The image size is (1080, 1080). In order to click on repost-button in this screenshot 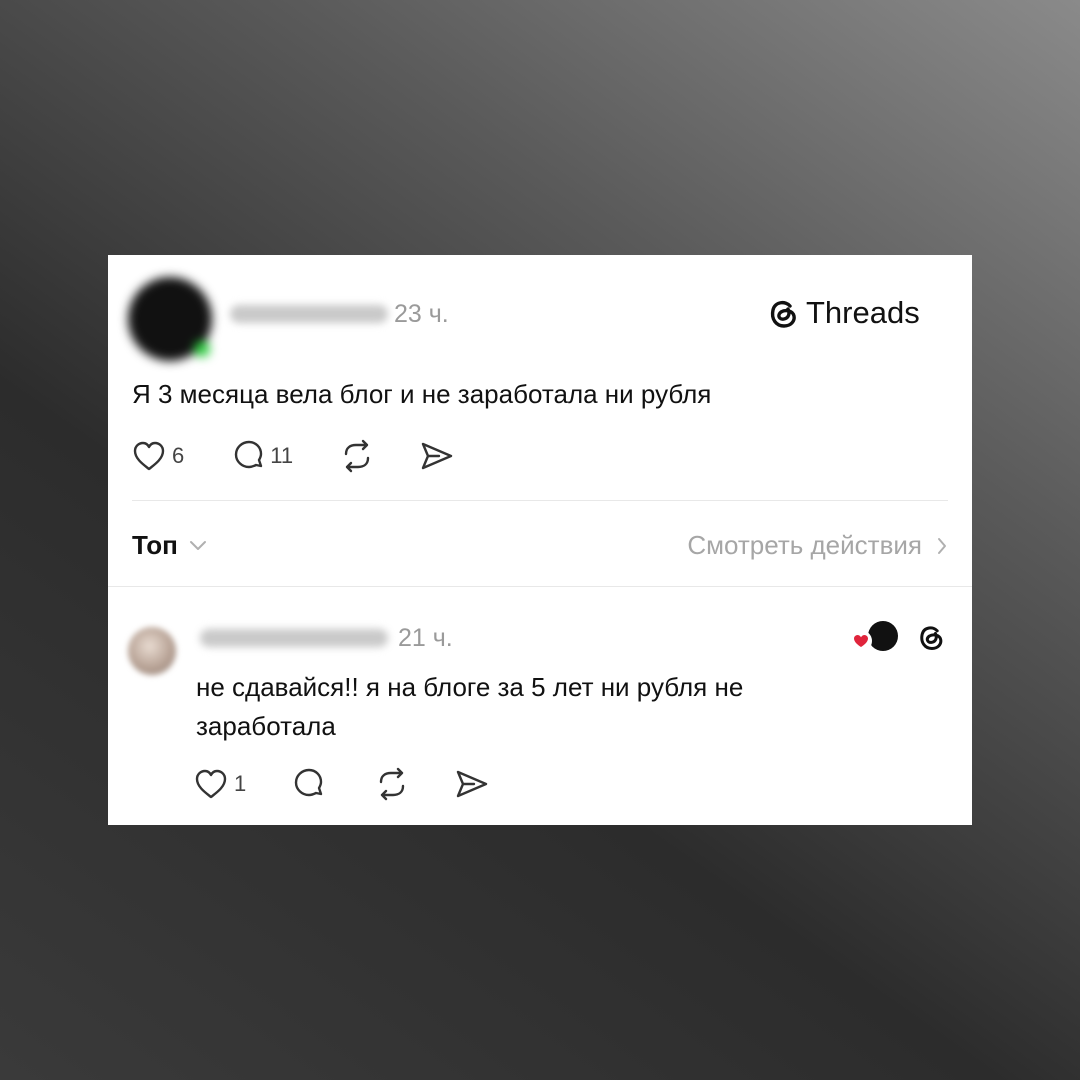, I will do `click(357, 456)`.